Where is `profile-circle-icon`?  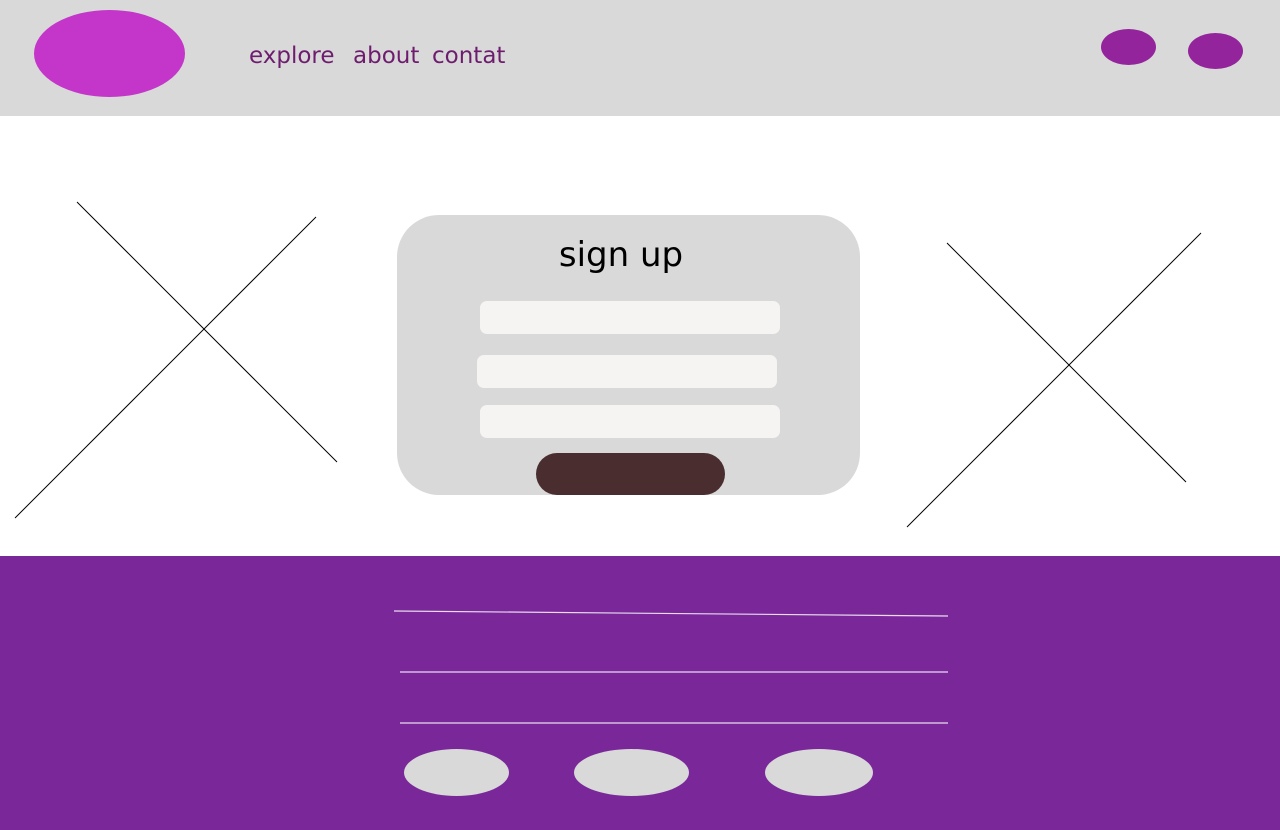
profile-circle-icon is located at coordinates (1128, 47).